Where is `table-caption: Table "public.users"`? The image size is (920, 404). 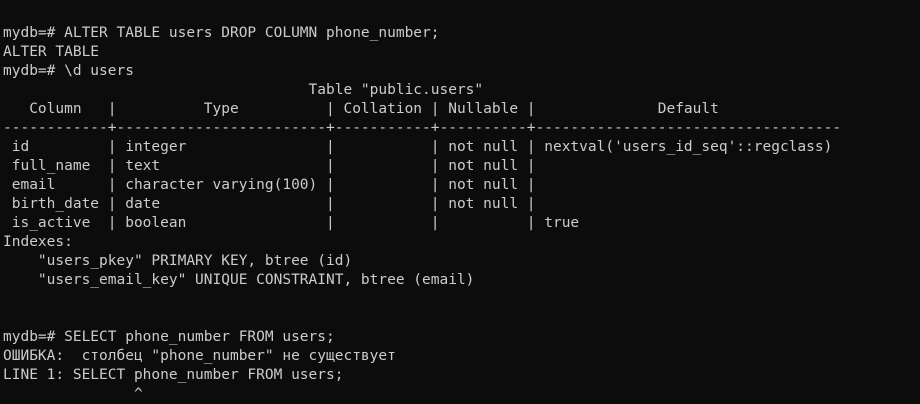
table-caption: Table "public.users" is located at coordinates (243, 90).